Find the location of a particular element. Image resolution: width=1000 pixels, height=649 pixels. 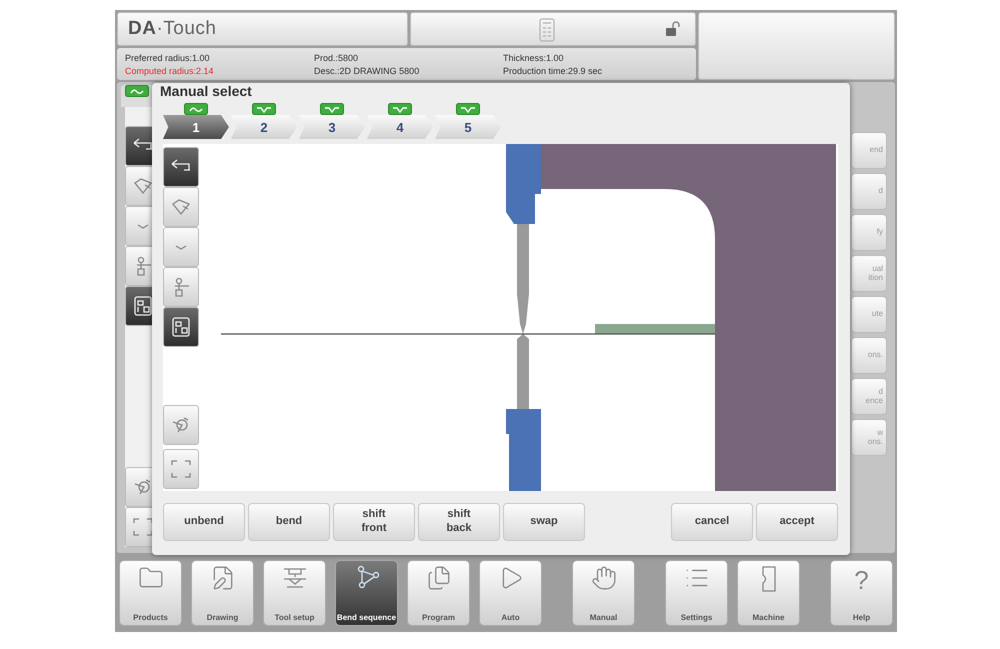

bend-step-tab: 1 is located at coordinates (196, 127).